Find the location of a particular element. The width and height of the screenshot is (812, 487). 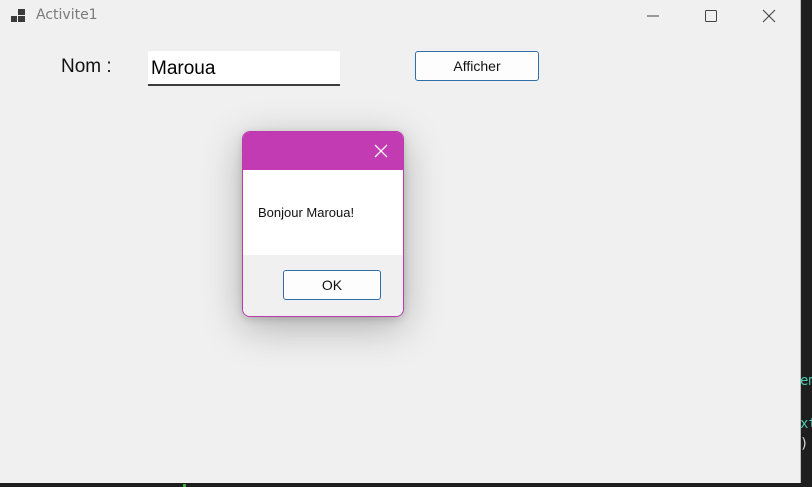

background-code-editor: em xt ) is located at coordinates (806, 428).